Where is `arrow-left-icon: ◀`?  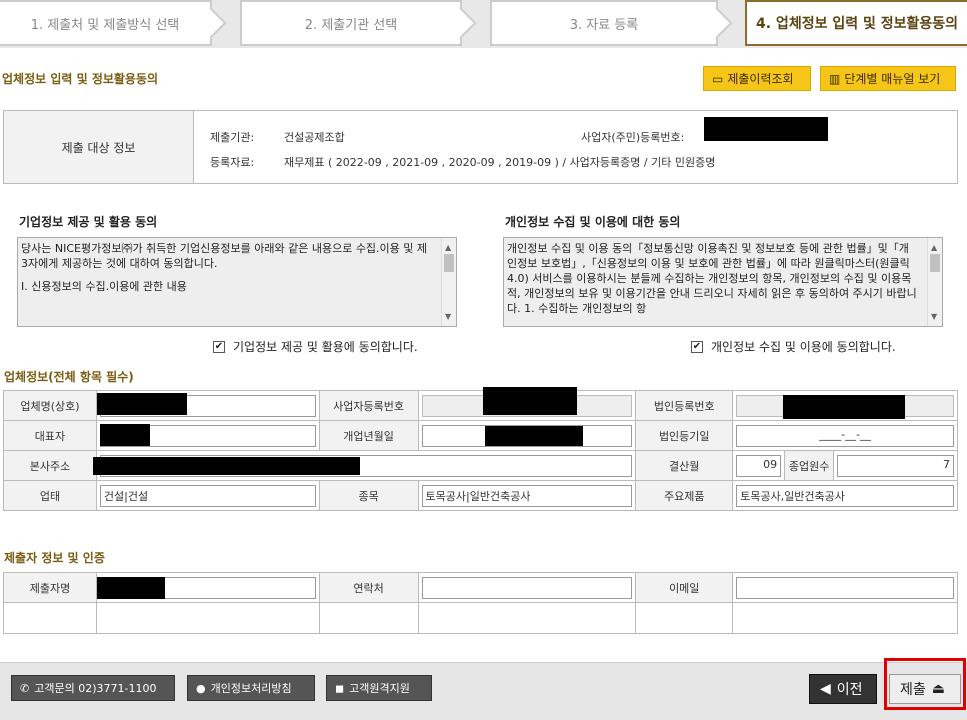
arrow-left-icon: ◀ is located at coordinates (825, 689).